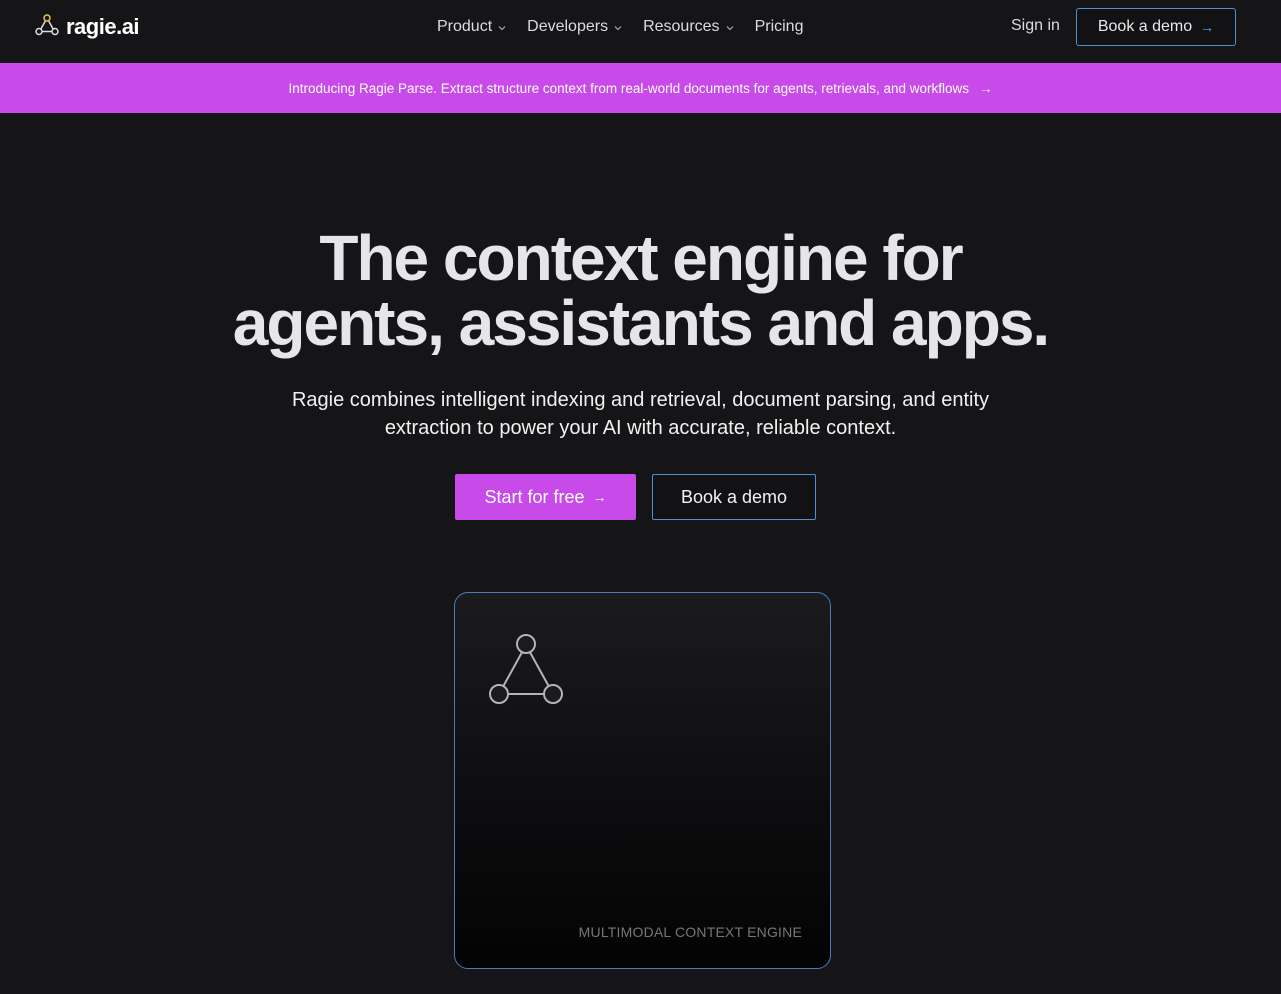 The image size is (1281, 994). I want to click on hero-title-line-1: The context engine for, so click(641, 258).